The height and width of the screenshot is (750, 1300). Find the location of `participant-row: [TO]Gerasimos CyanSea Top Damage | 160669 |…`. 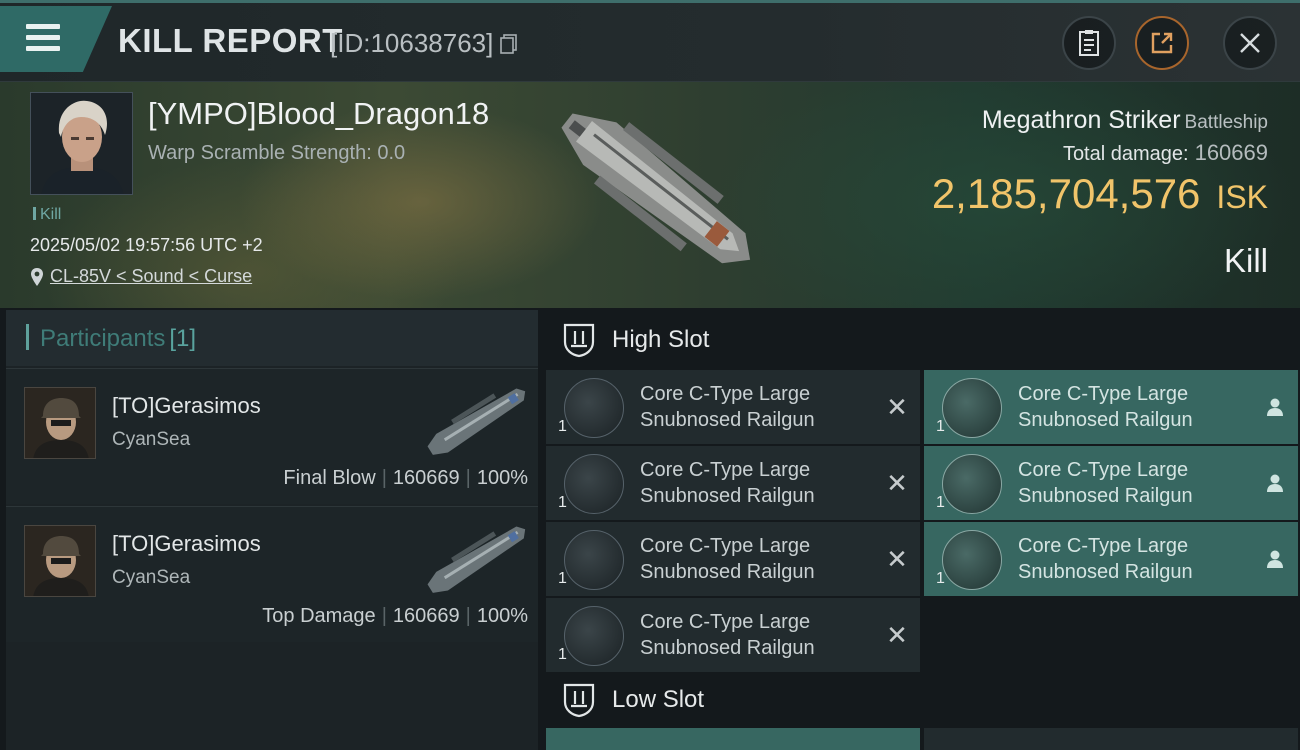

participant-row: [TO]Gerasimos CyanSea Top Damage | 160669 |… is located at coordinates (272, 574).